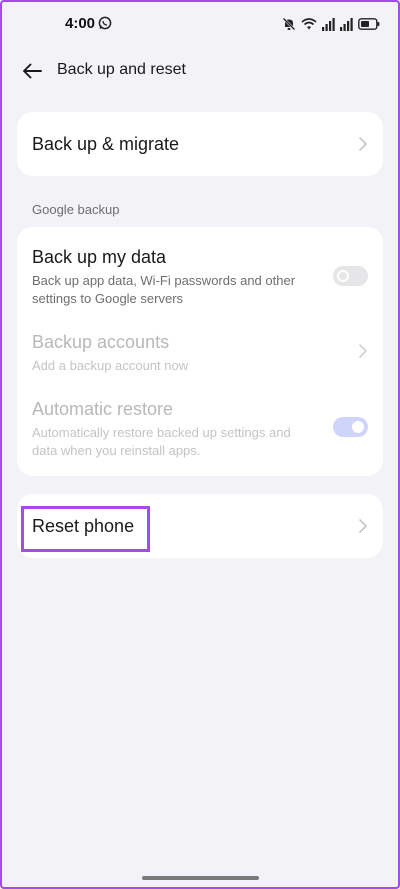  What do you see at coordinates (200, 71) in the screenshot?
I see `app-bar: Back up and reset` at bounding box center [200, 71].